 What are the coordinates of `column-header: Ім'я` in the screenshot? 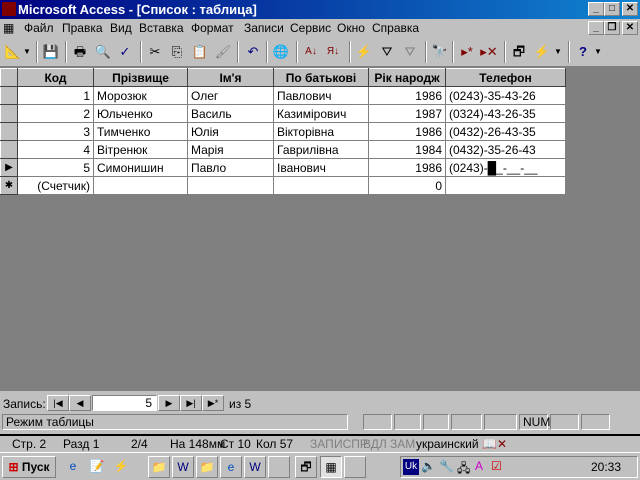 It's located at (230, 77).